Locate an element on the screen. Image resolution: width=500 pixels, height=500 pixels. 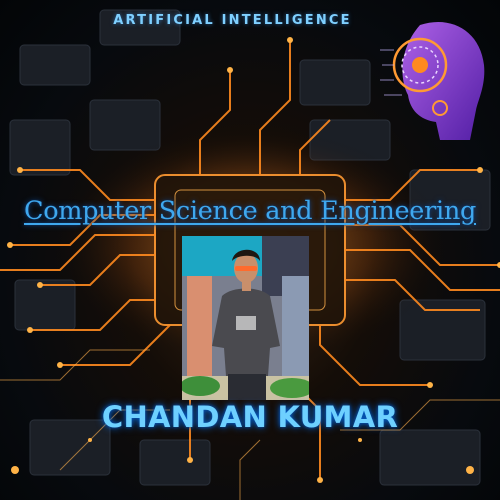
page-title: Computer Science and Engineering is located at coordinates (250, 211).